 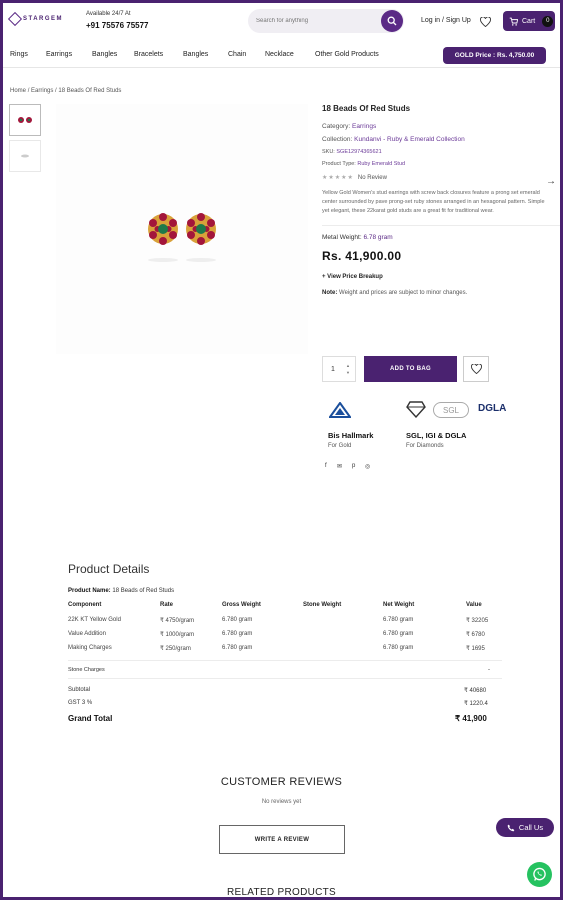 I want to click on product-category: Category: Earrings, so click(x=349, y=126).